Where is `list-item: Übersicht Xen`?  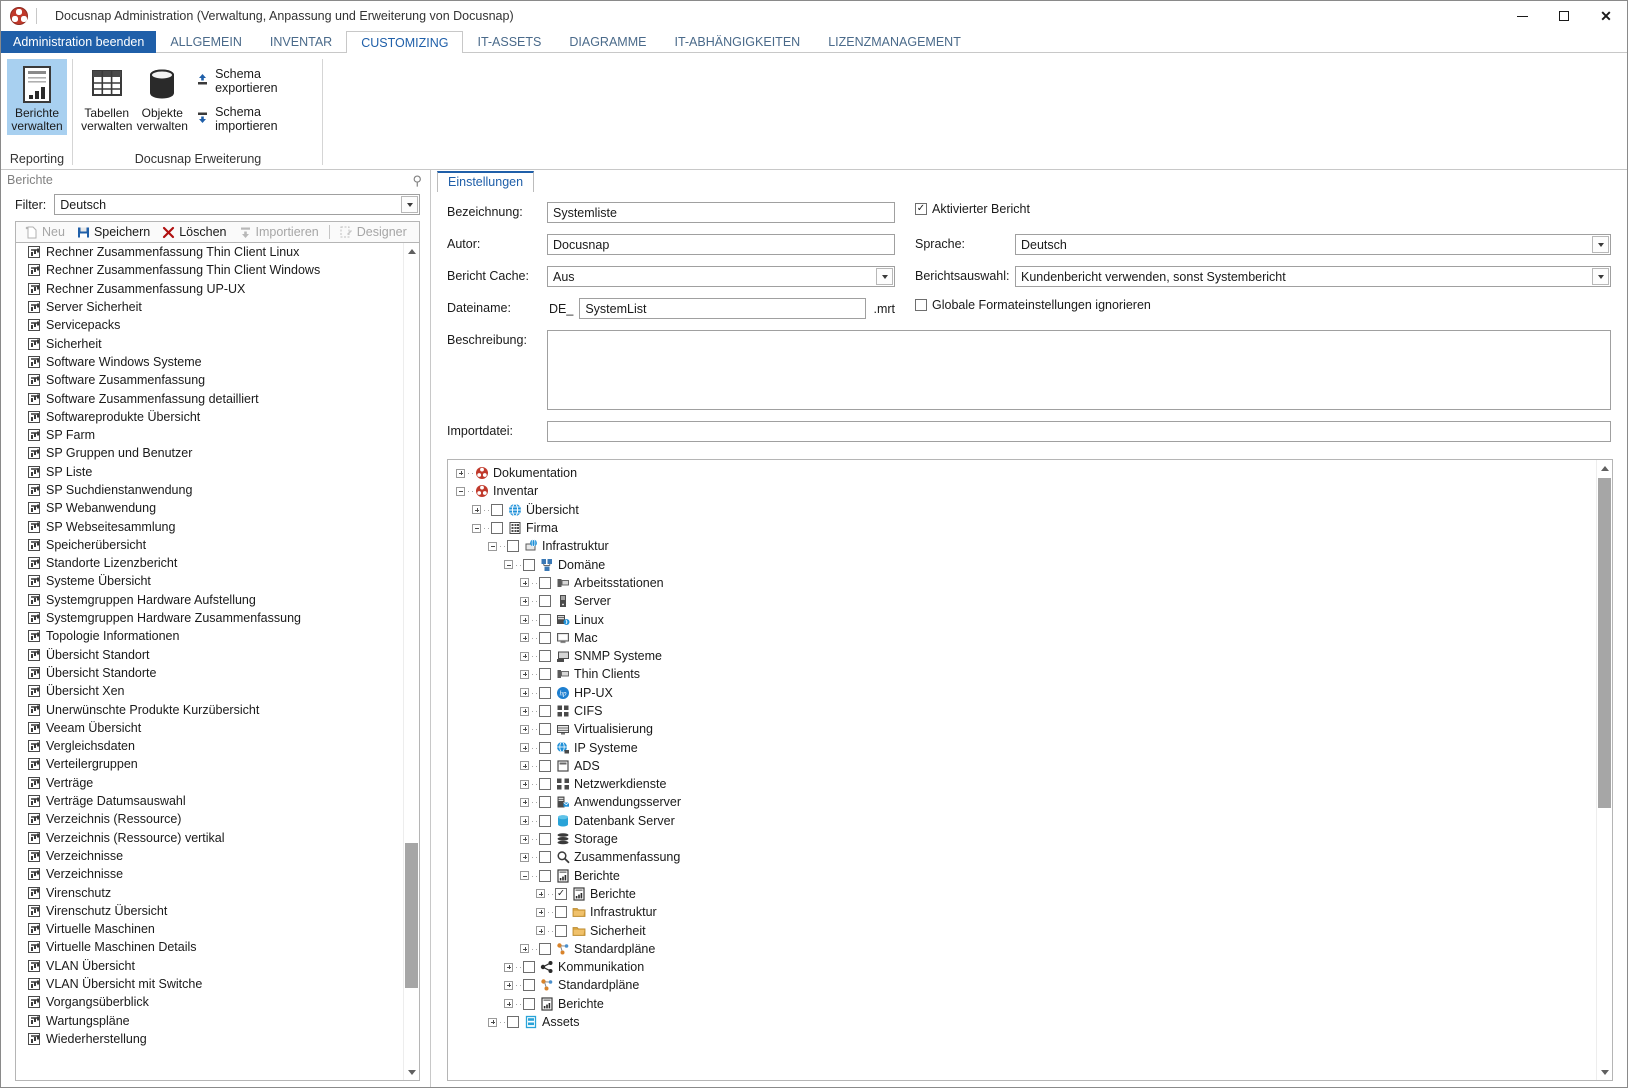 list-item: Übersicht Xen is located at coordinates (209, 691).